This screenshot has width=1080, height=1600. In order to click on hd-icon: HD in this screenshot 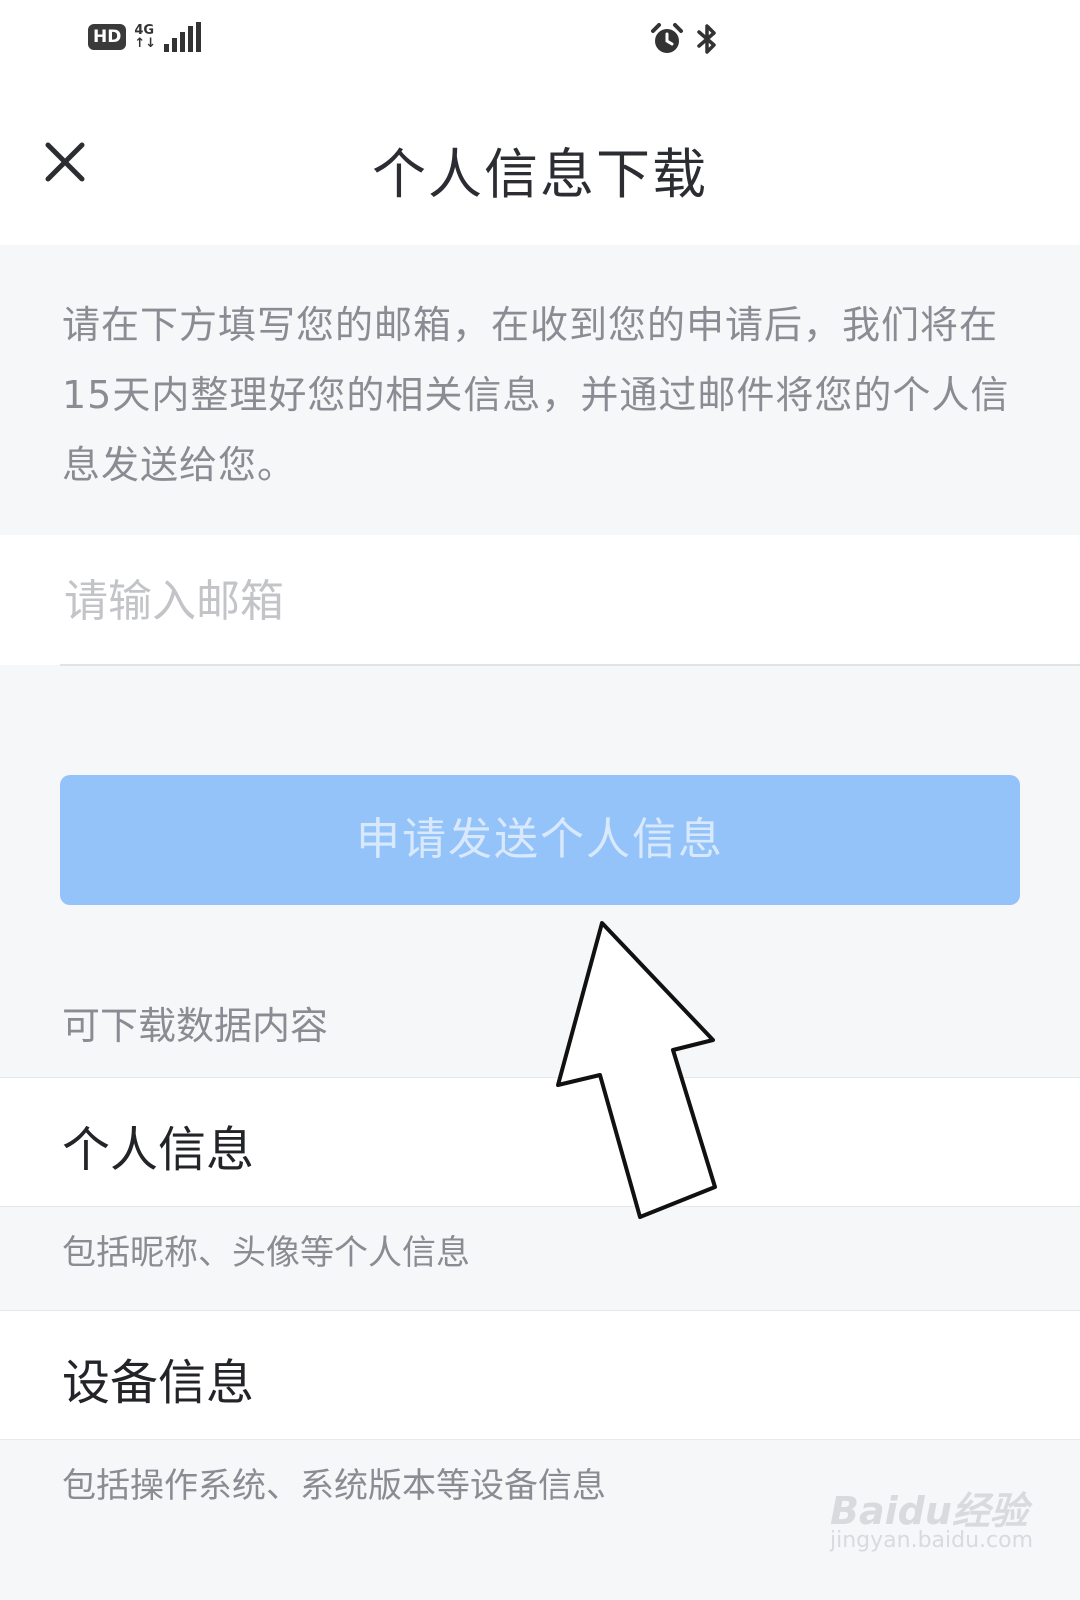, I will do `click(107, 37)`.